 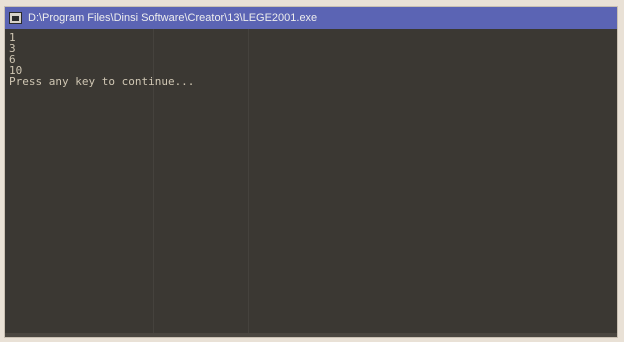 What do you see at coordinates (12, 37) in the screenshot?
I see `console-line: 1` at bounding box center [12, 37].